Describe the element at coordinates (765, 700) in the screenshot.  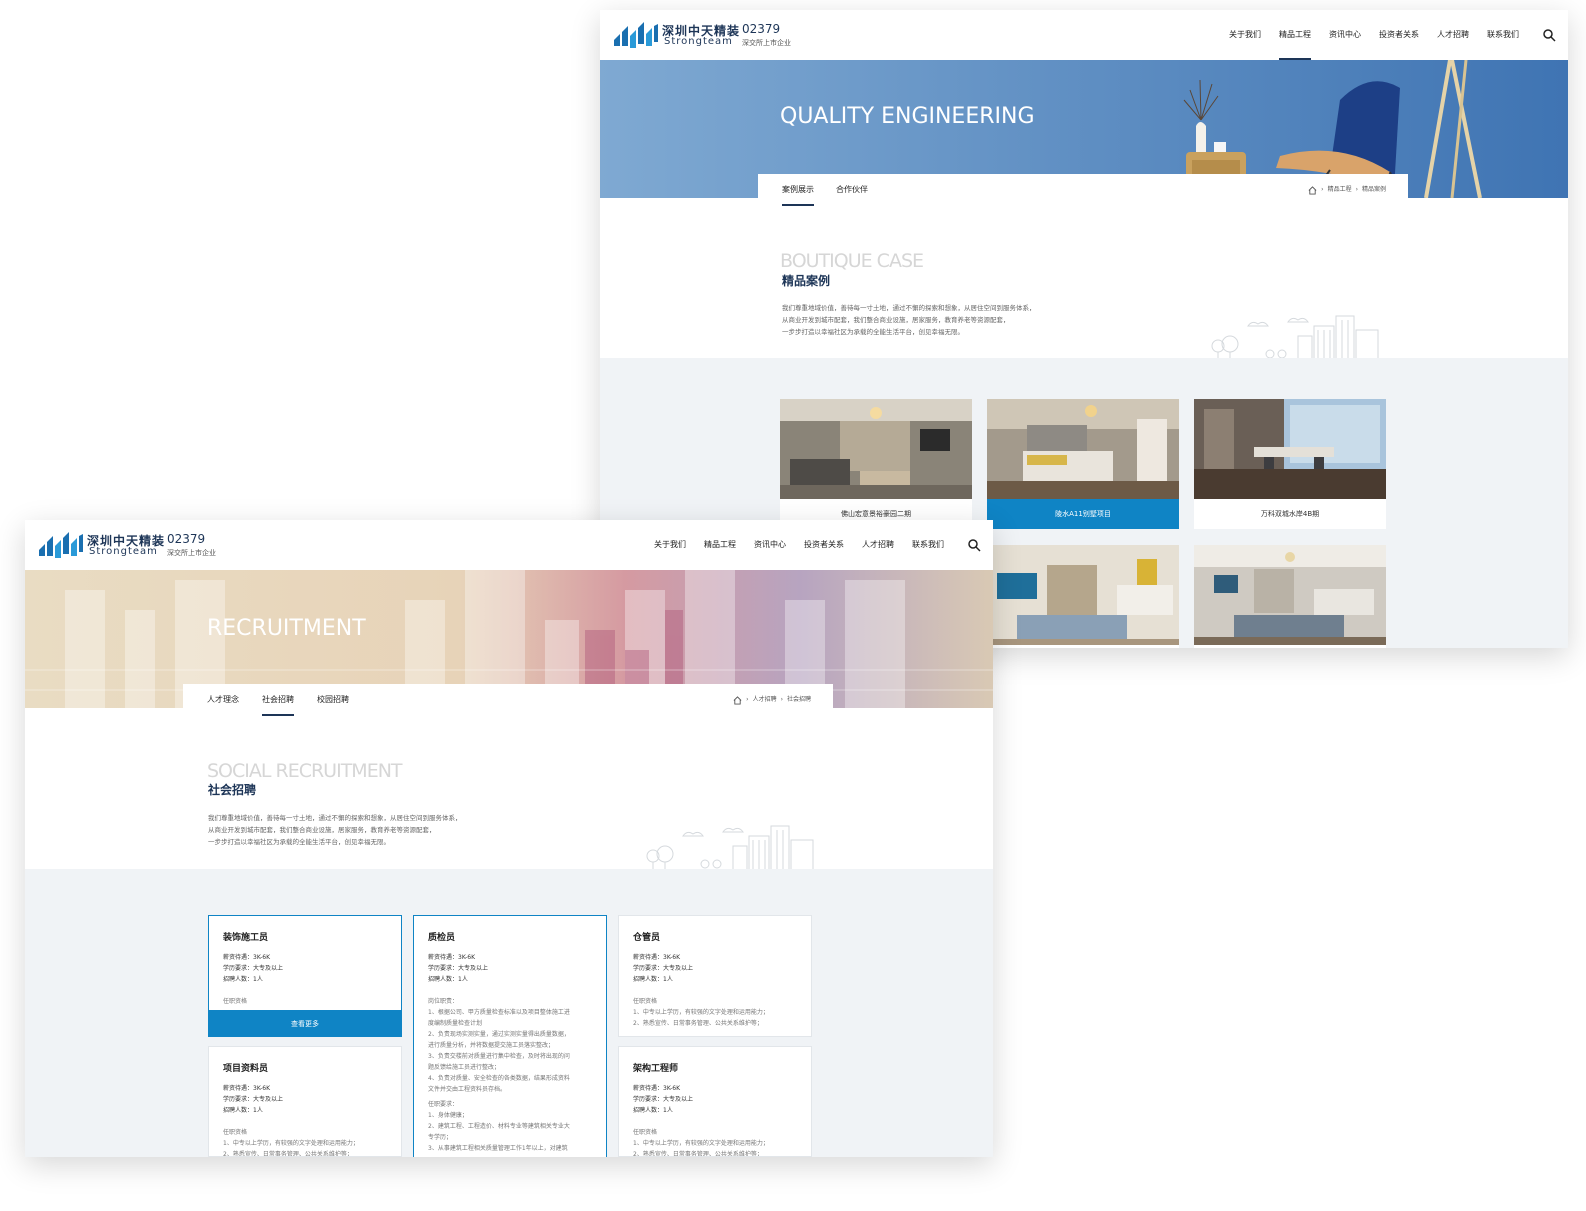
I see `breadcrumb-item: 人才招聘` at that location.